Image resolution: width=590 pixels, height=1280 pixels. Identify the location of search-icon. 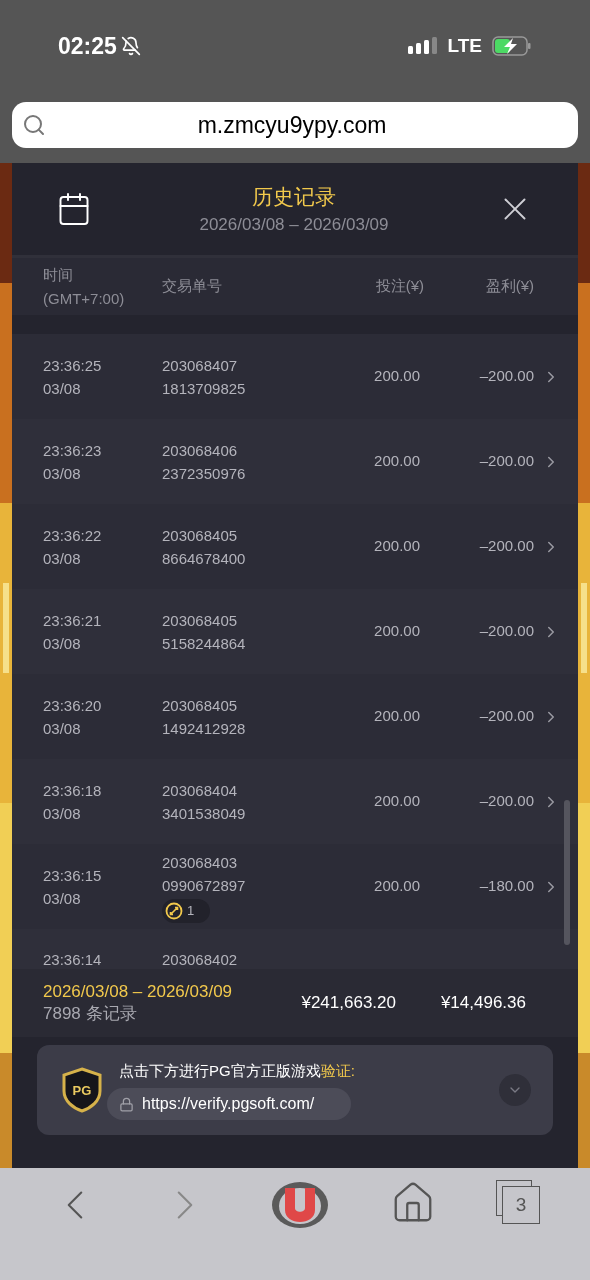
(34, 125).